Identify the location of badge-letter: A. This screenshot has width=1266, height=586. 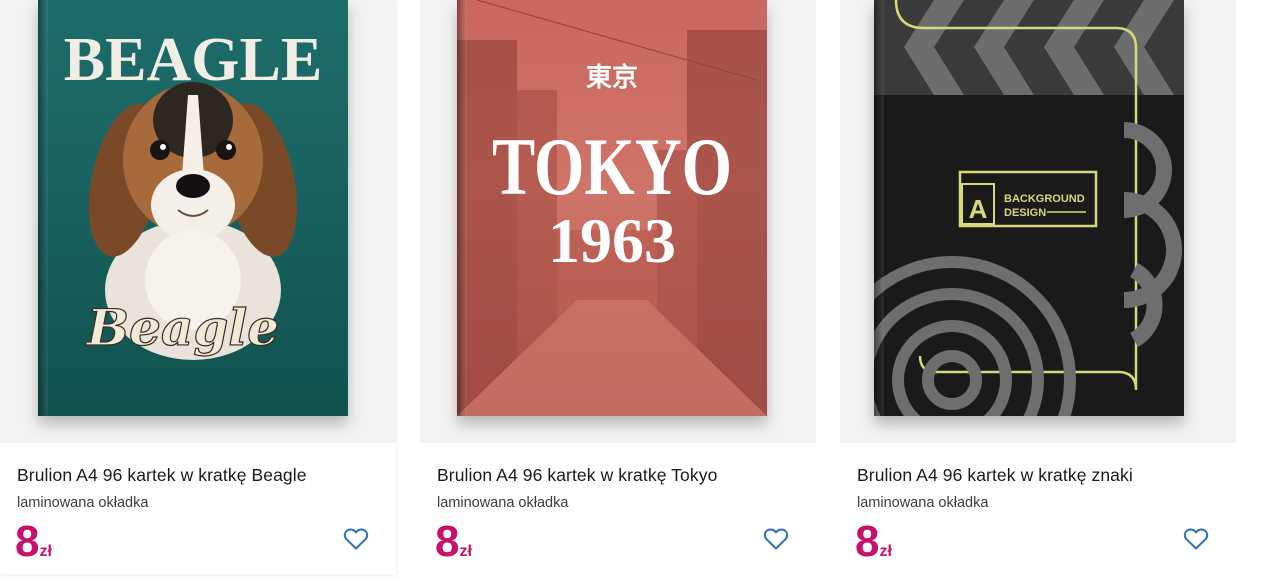
(978, 209).